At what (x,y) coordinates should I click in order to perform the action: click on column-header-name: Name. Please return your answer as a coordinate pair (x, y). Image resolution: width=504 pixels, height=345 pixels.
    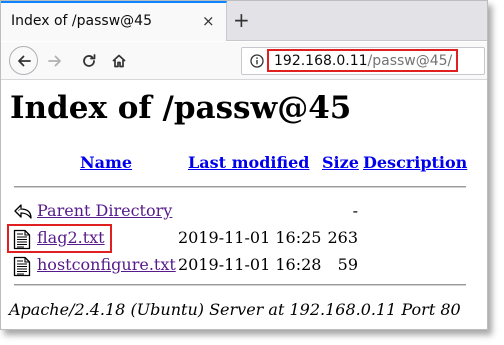
    Looking at the image, I should click on (106, 162).